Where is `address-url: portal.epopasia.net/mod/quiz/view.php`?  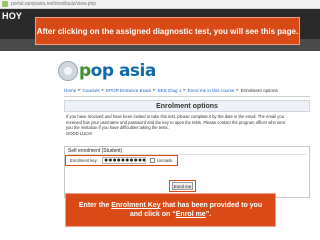
address-url: portal.epopasia.net/mod/quiz/view.php is located at coordinates (53, 4).